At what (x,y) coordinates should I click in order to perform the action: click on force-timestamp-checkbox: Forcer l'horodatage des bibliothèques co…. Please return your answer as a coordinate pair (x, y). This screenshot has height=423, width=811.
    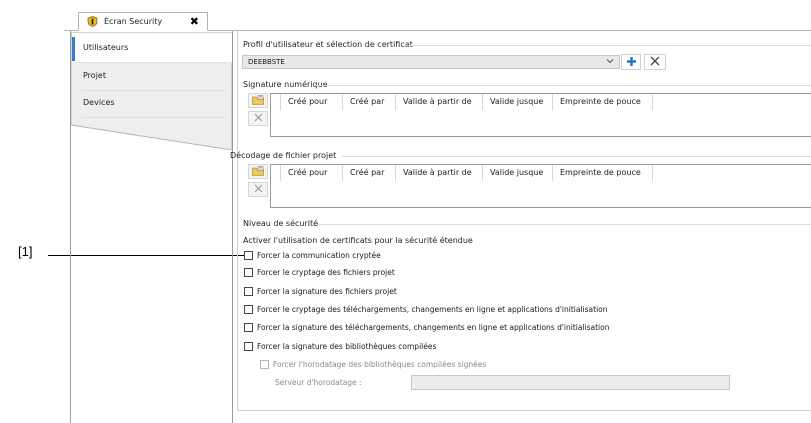
    Looking at the image, I should click on (373, 364).